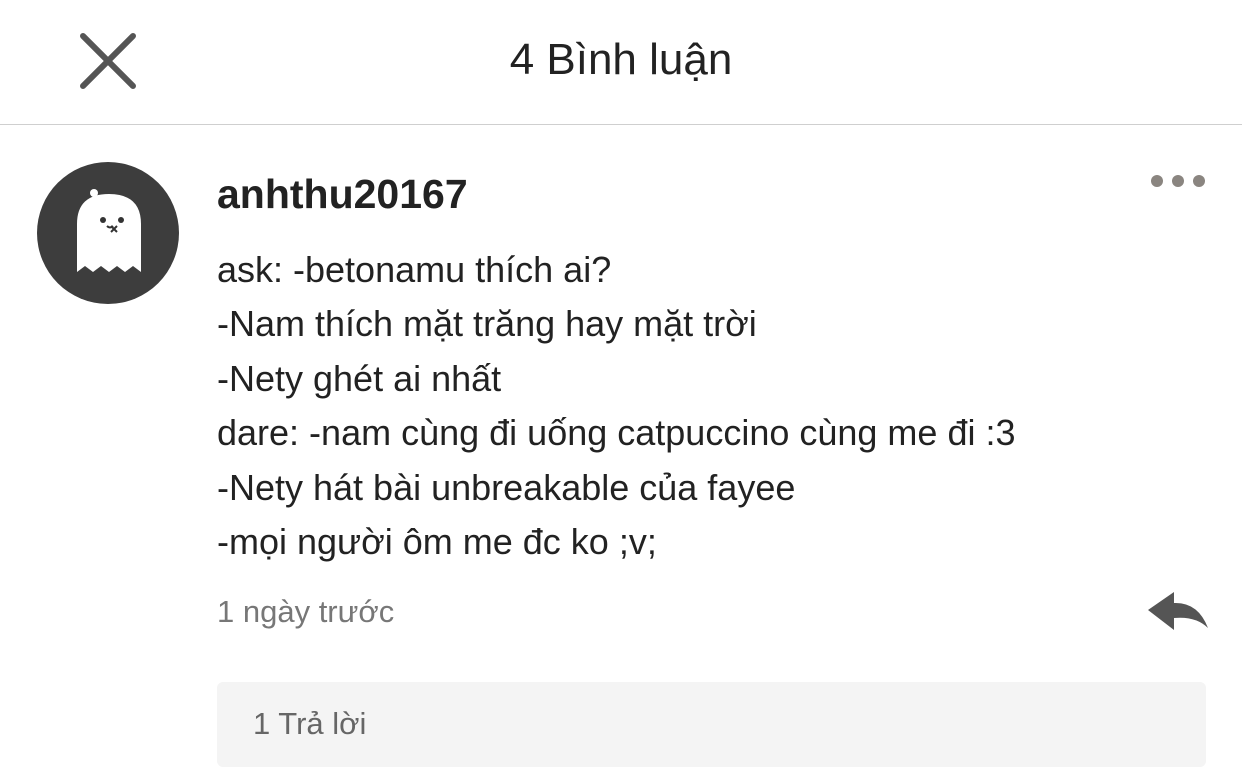 This screenshot has width=1242, height=783. Describe the element at coordinates (306, 611) in the screenshot. I see `comment-timestamp: 1 ngày trước` at that location.